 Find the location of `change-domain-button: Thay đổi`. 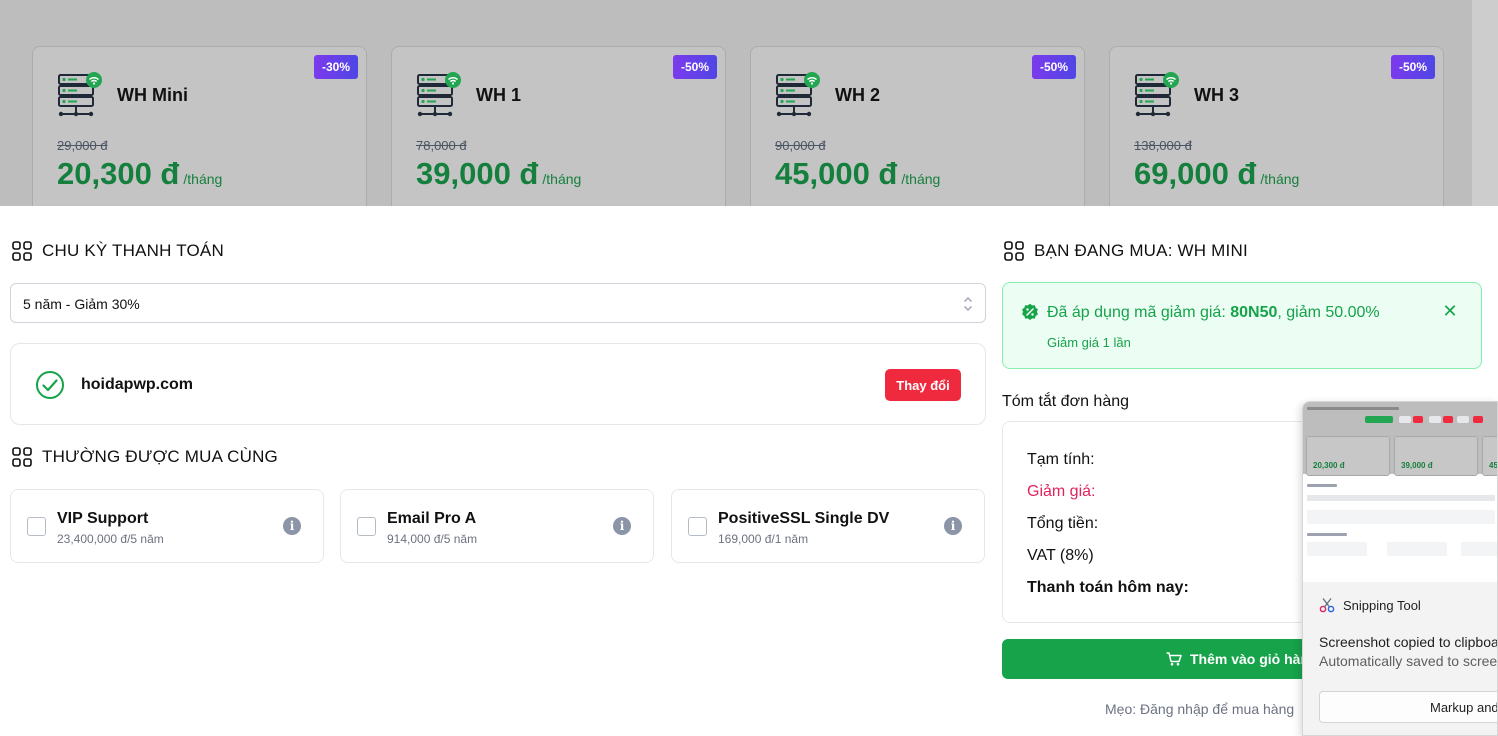

change-domain-button: Thay đổi is located at coordinates (923, 385).